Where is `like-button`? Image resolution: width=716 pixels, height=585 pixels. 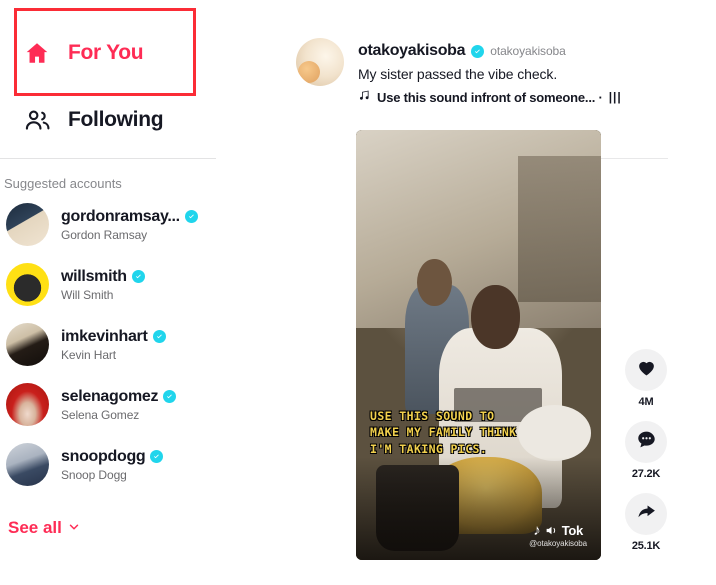
like-button is located at coordinates (646, 370).